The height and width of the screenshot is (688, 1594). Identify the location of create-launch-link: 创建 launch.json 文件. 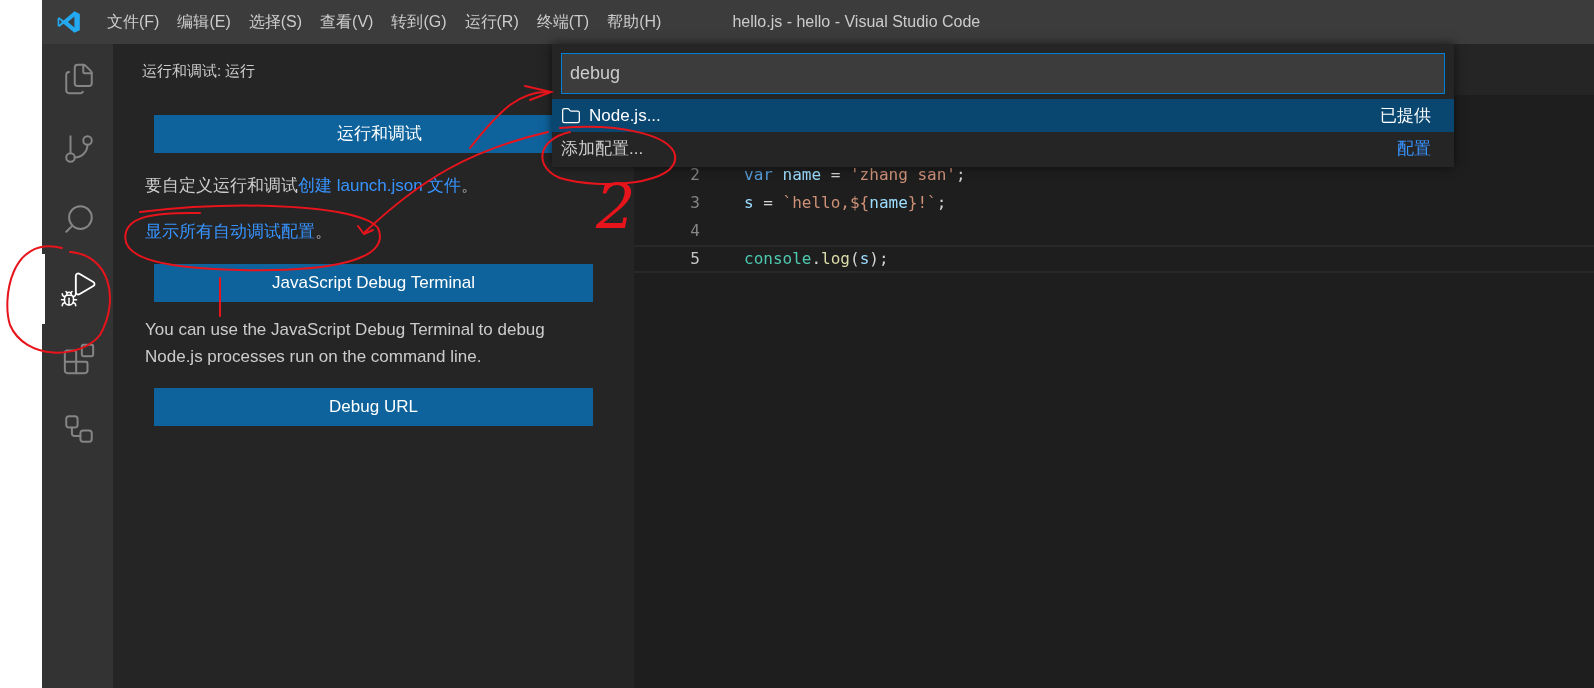
(380, 185).